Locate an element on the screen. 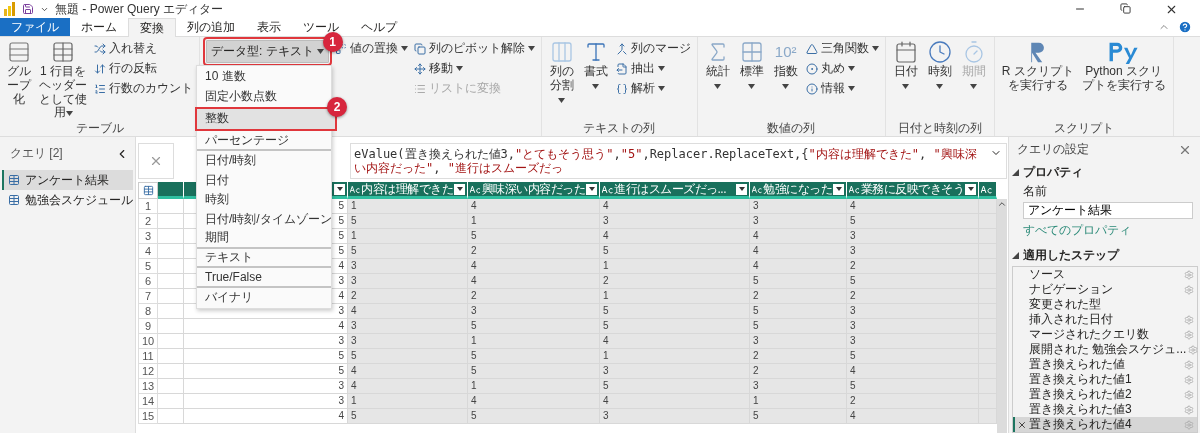  ribbon-tab: ホーム is located at coordinates (99, 27).